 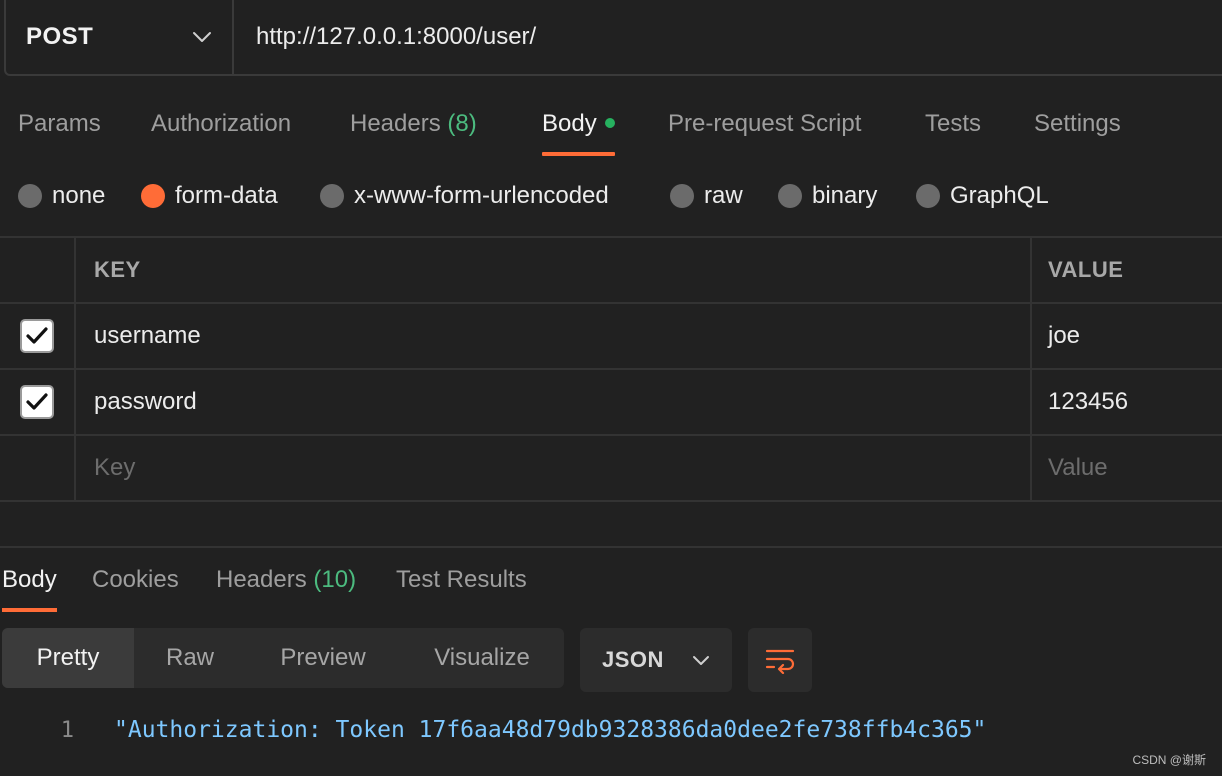 I want to click on line-number: 1, so click(x=67, y=730).